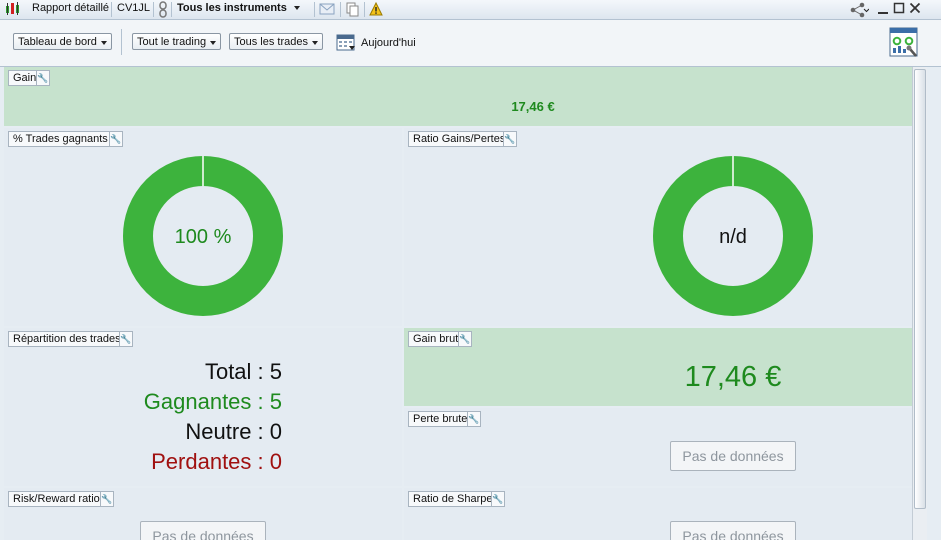  What do you see at coordinates (133, 9) in the screenshot?
I see `account-label: CV1JL` at bounding box center [133, 9].